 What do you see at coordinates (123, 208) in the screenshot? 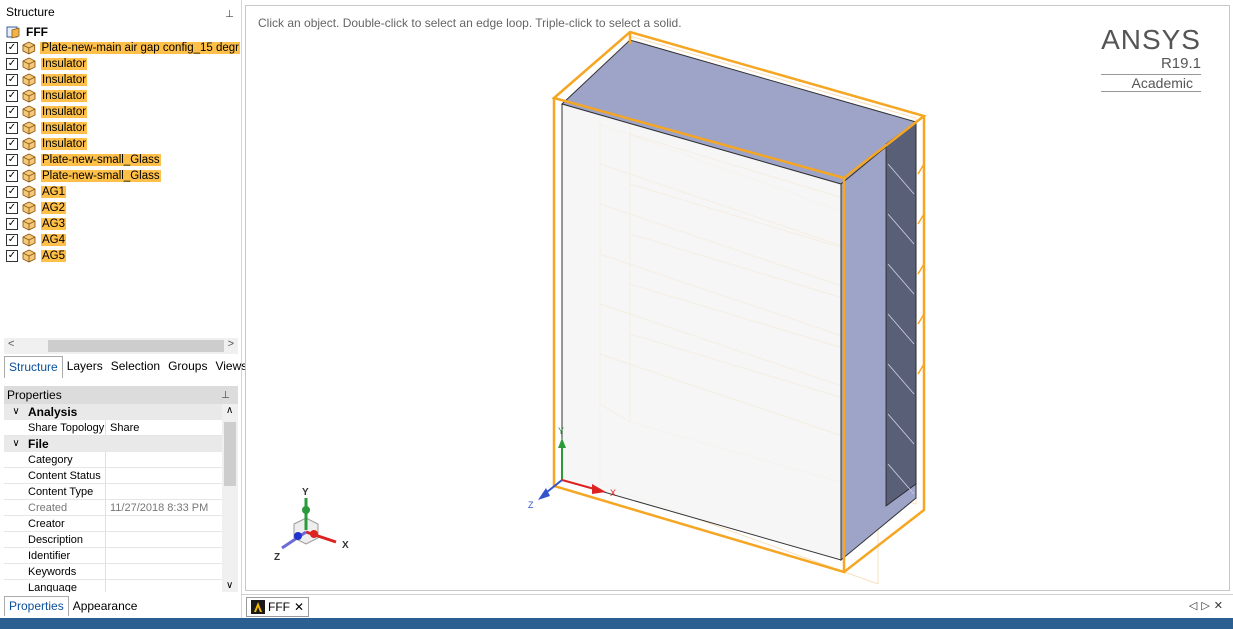
I see `tree-item: ✓ AG2` at bounding box center [123, 208].